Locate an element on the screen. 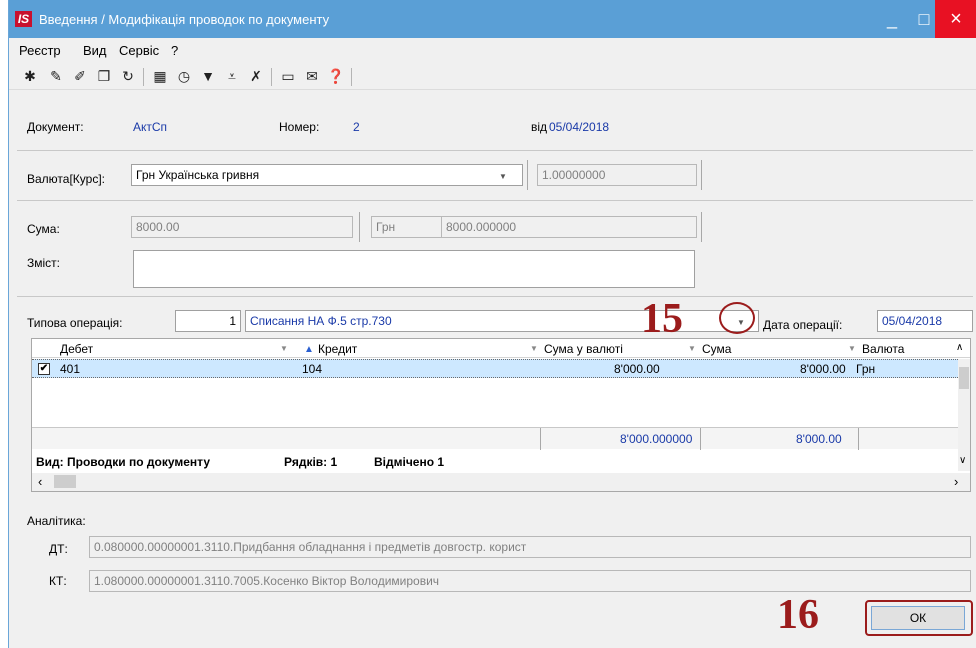  kt-label: КТ: is located at coordinates (58, 581).